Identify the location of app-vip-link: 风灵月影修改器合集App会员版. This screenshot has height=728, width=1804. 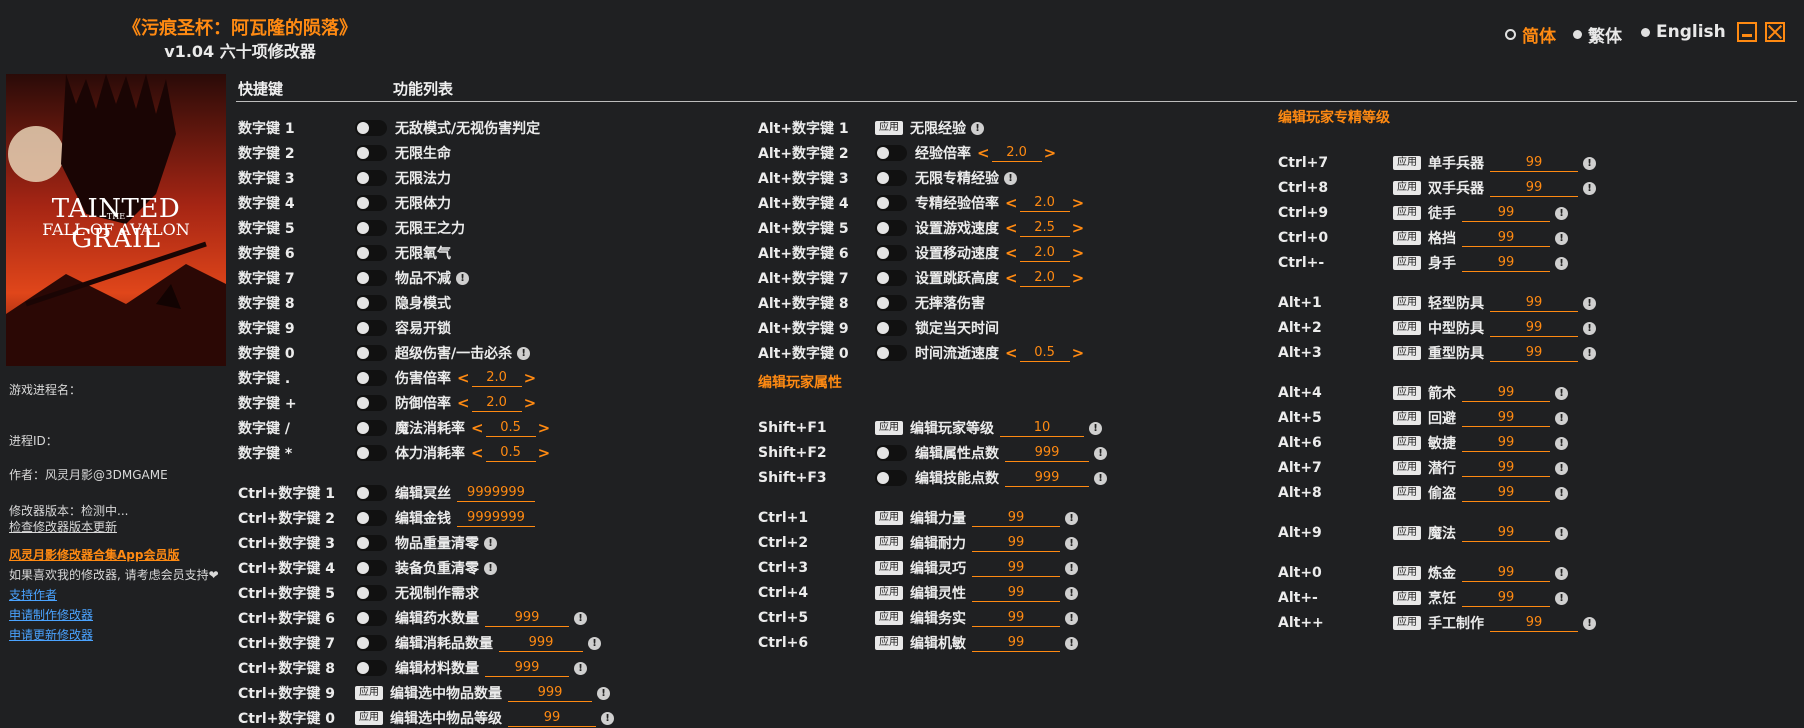
(94, 554).